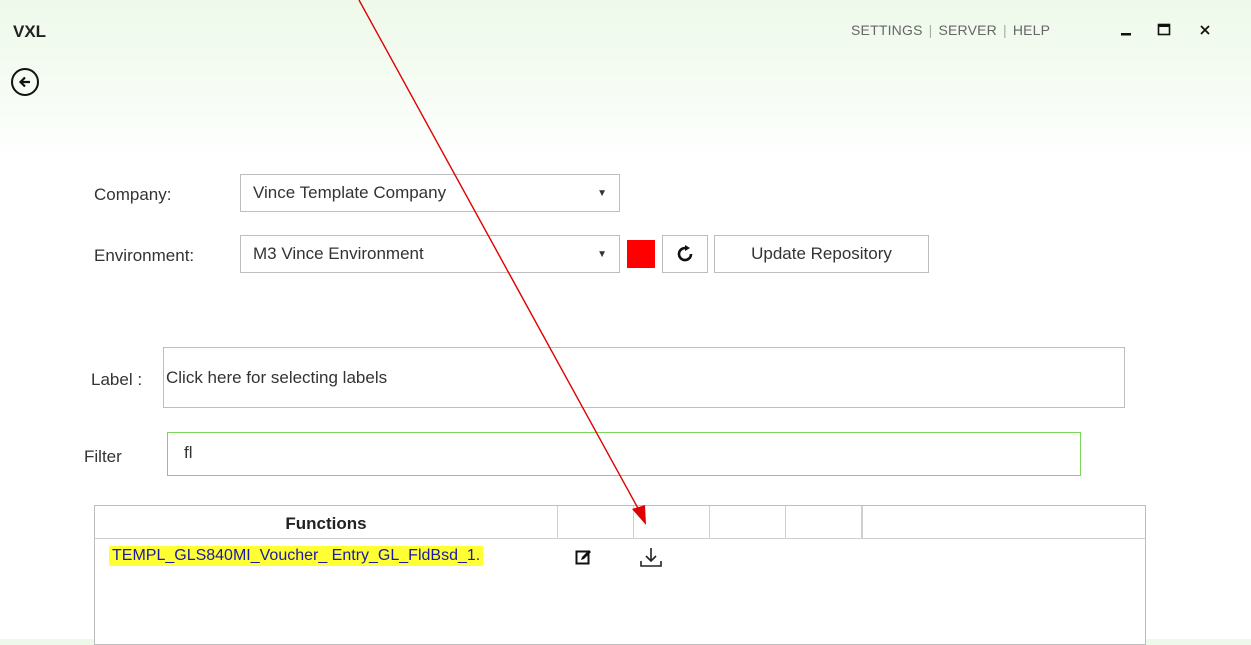  I want to click on download-icon, so click(651, 558).